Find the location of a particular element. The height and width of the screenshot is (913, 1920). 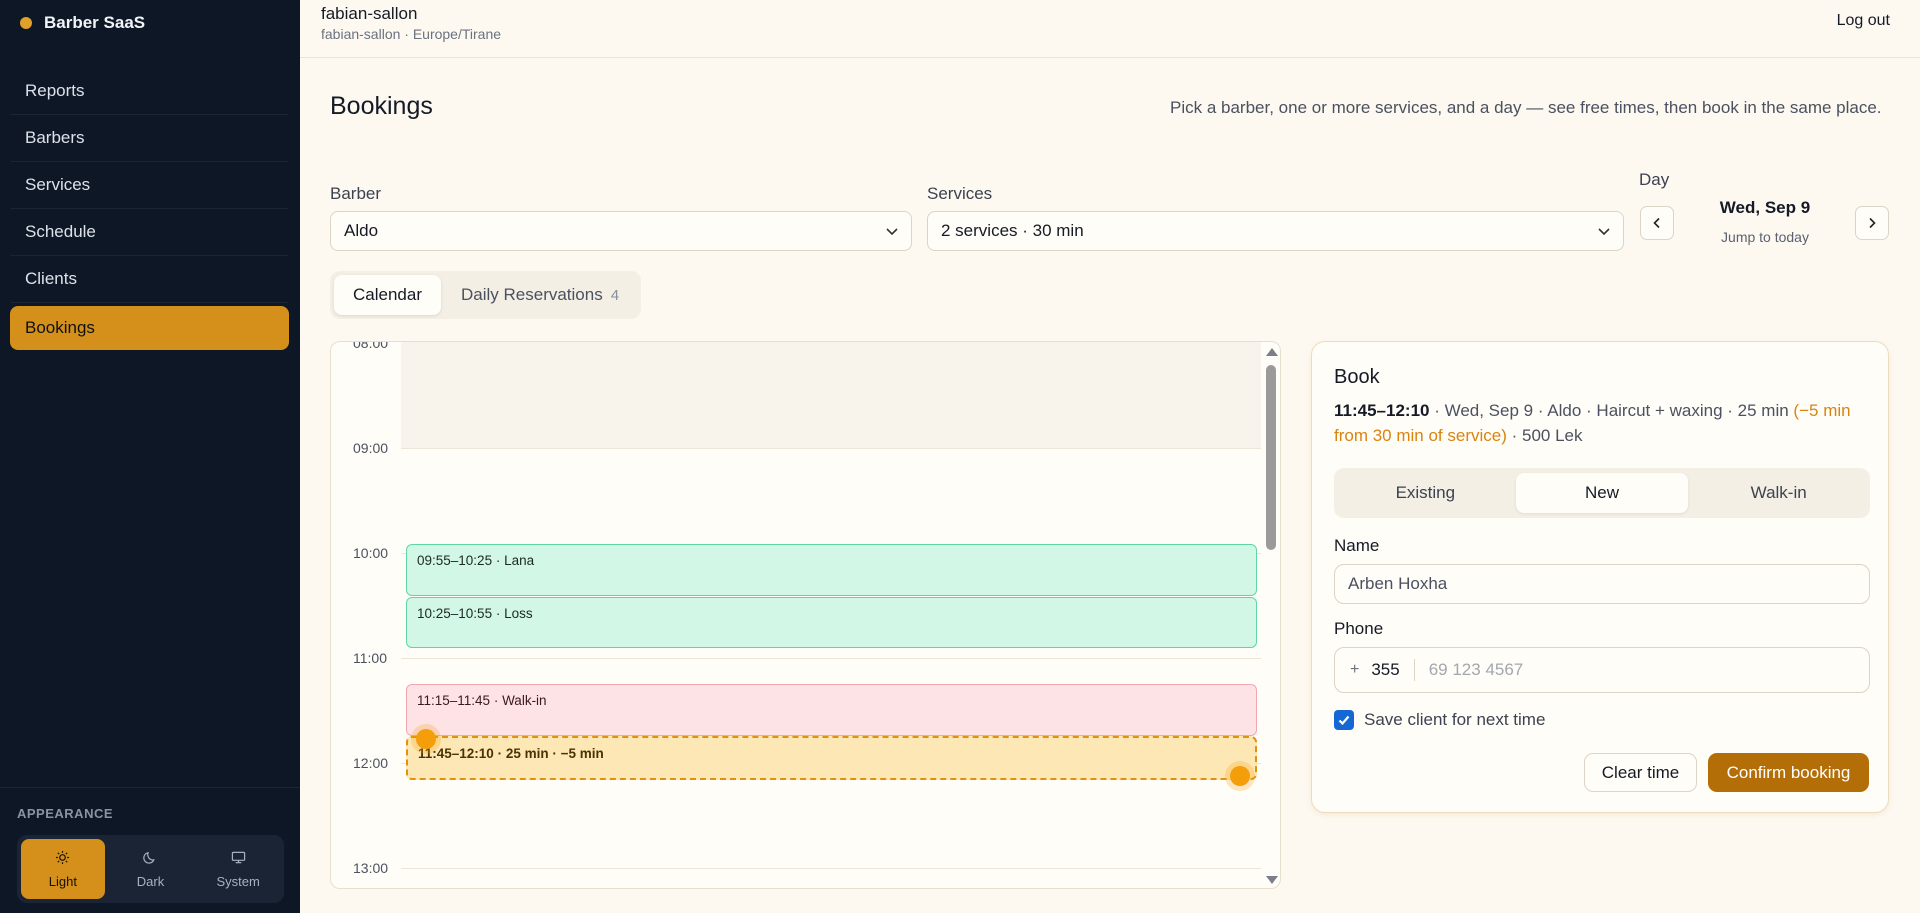

hour-label: 11:00 is located at coordinates (370, 658).